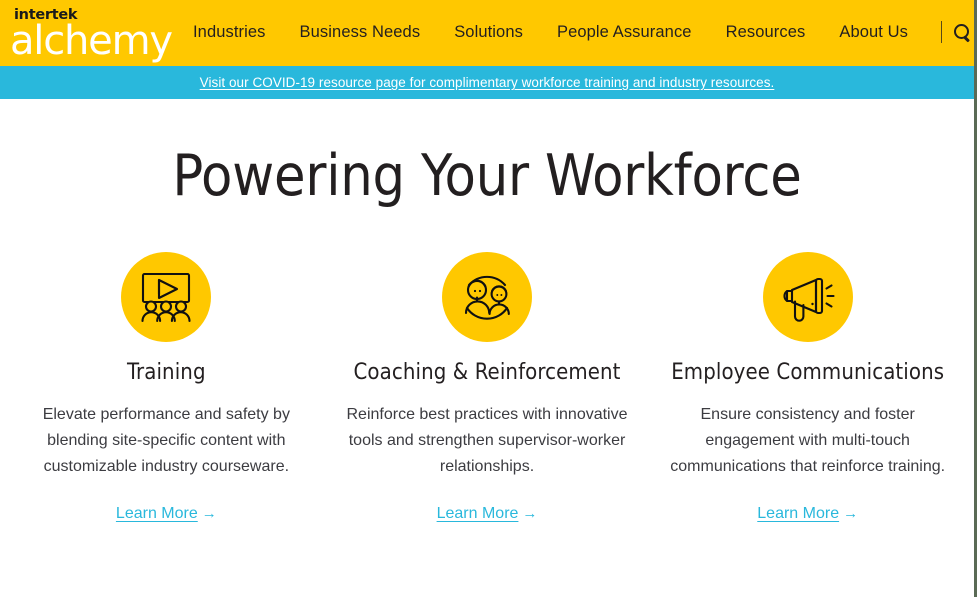 The height and width of the screenshot is (597, 977). I want to click on feature-link-wrap-communications: Learn More →, so click(807, 514).